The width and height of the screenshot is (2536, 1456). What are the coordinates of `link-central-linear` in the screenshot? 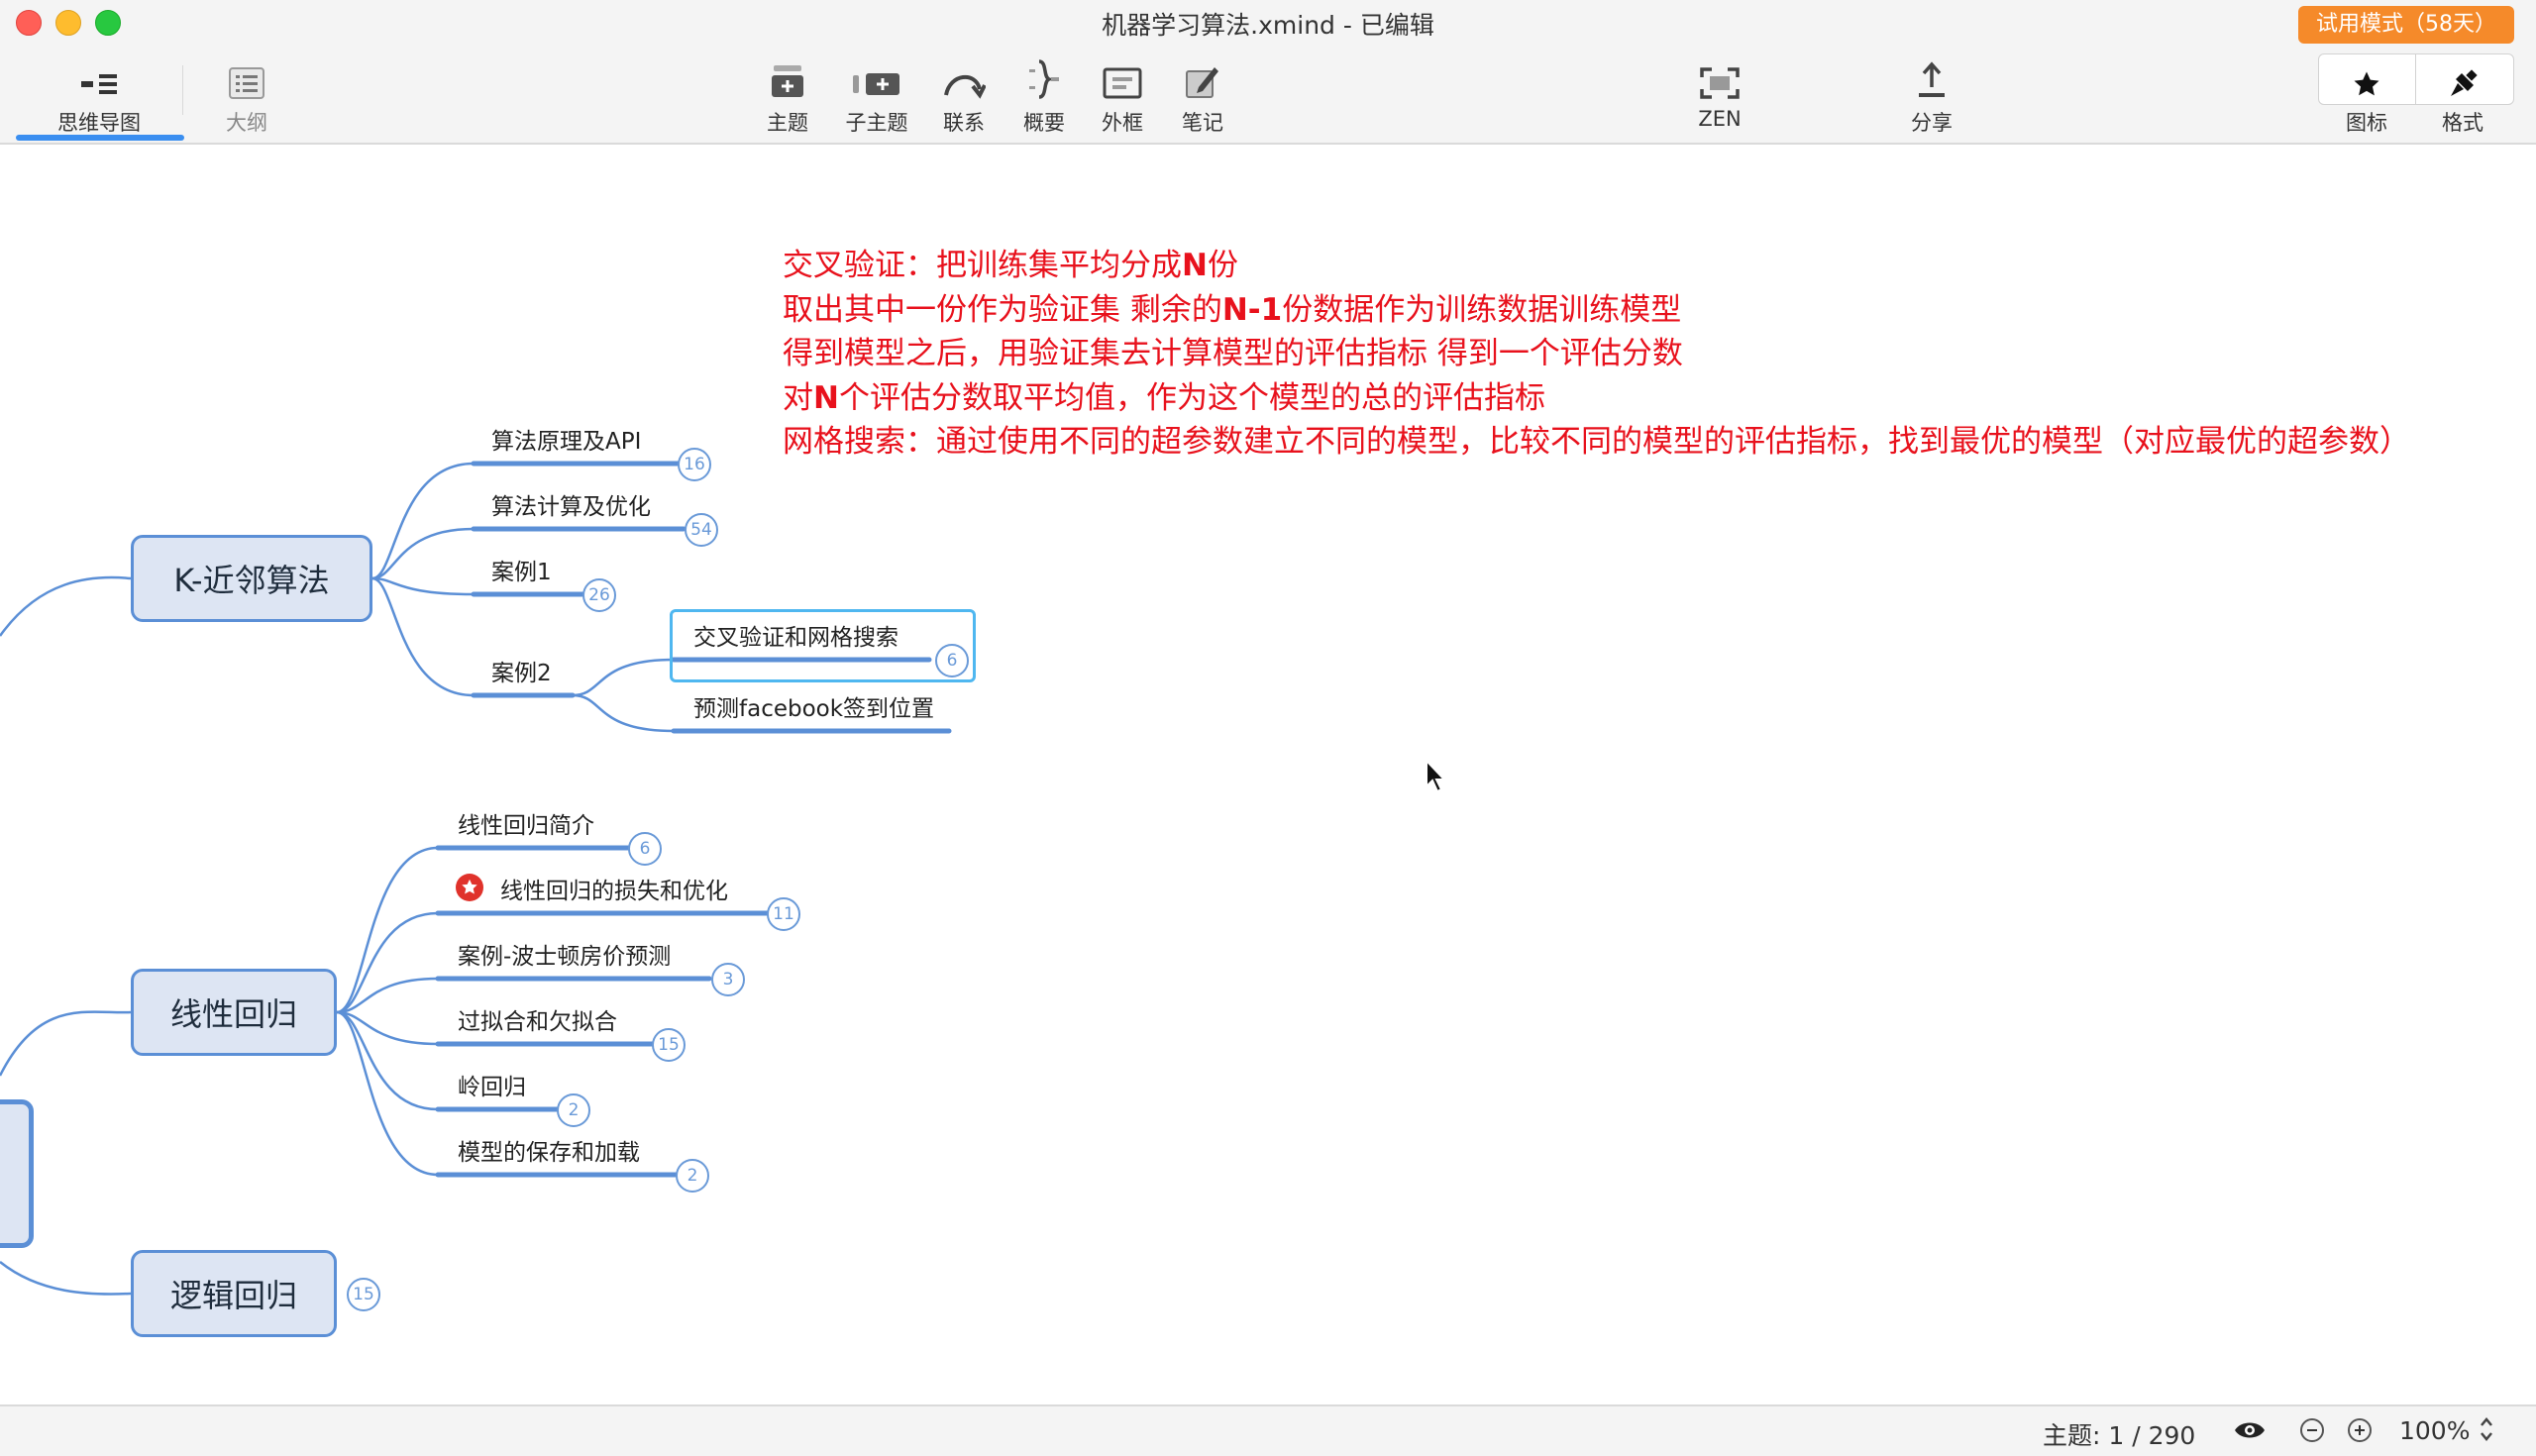 It's located at (66, 1043).